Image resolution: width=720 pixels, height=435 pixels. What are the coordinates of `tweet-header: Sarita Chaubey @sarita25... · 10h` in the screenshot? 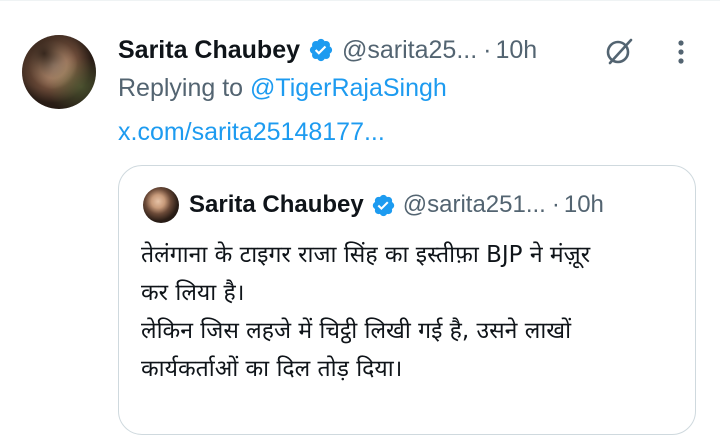 It's located at (327, 50).